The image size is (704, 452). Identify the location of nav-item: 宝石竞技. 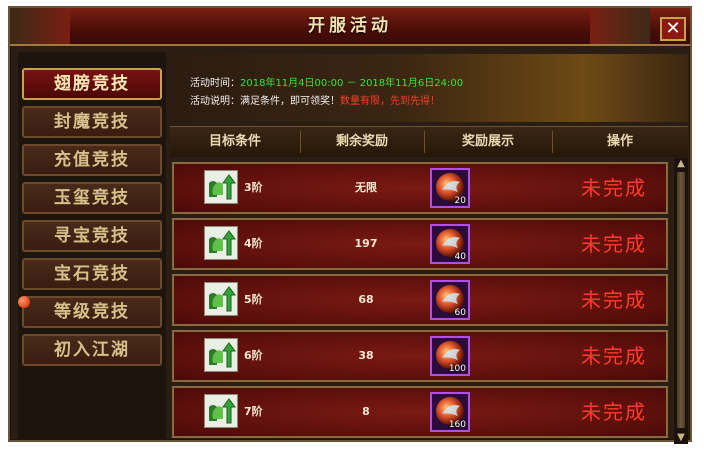
(92, 274).